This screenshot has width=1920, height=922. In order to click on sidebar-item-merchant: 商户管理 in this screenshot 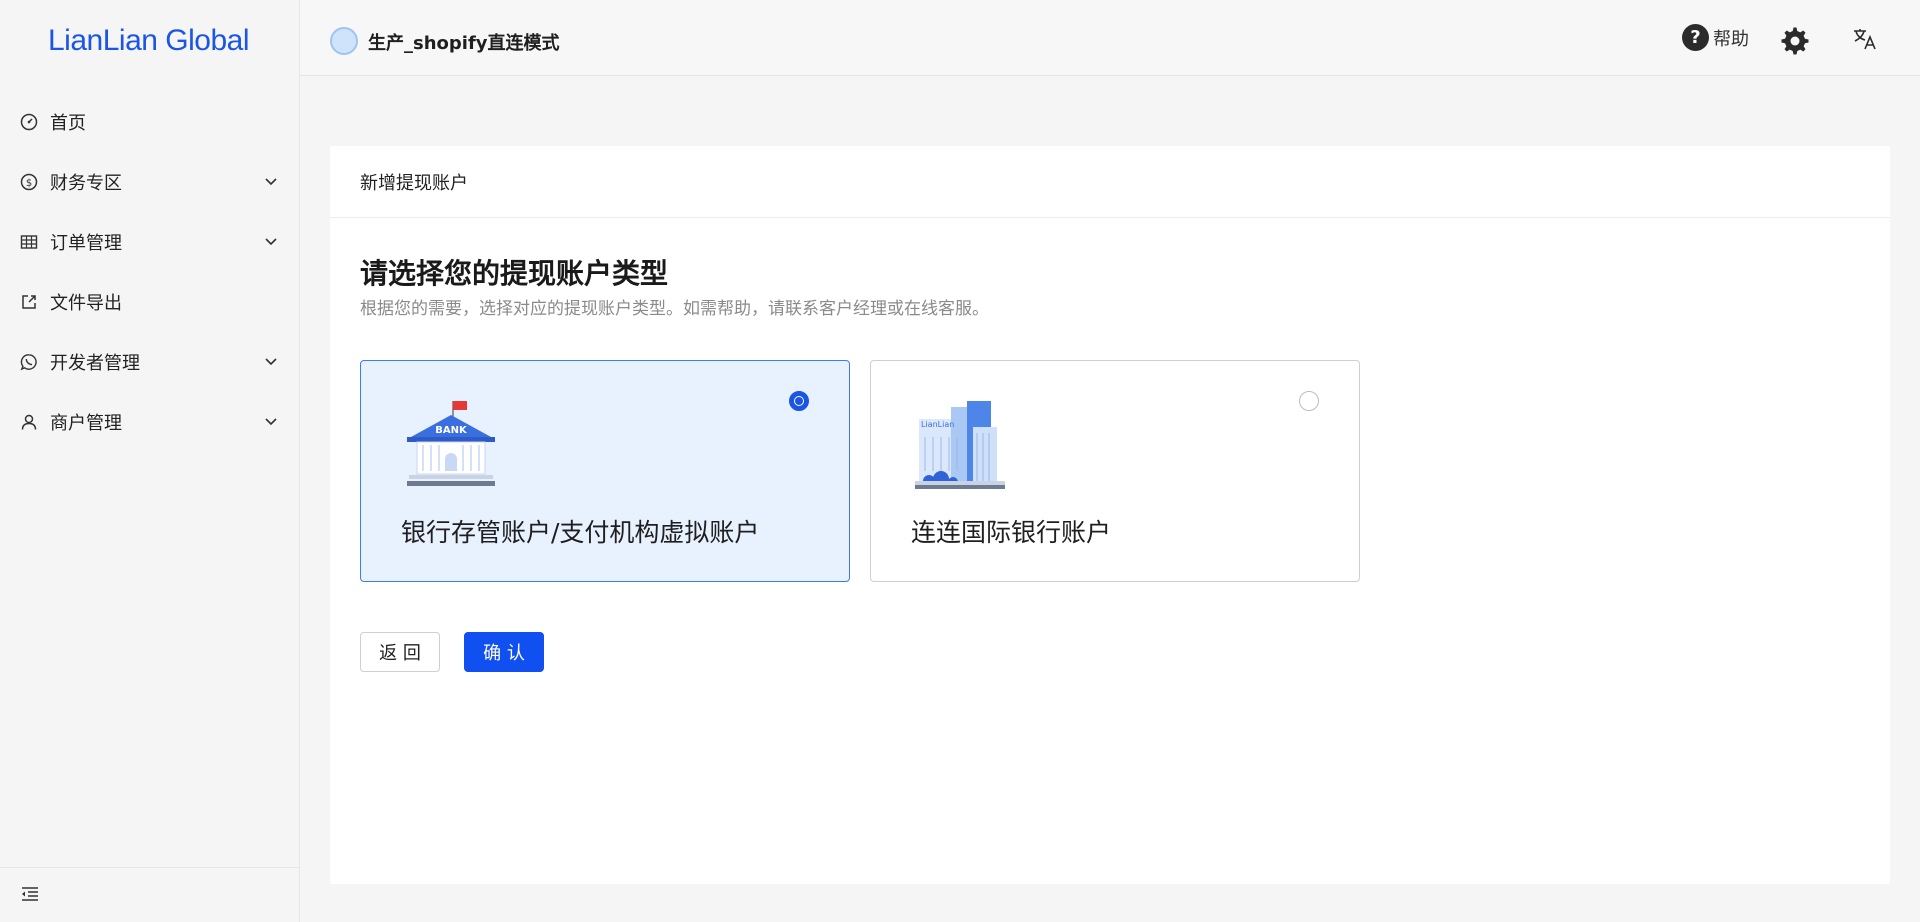, I will do `click(150, 422)`.